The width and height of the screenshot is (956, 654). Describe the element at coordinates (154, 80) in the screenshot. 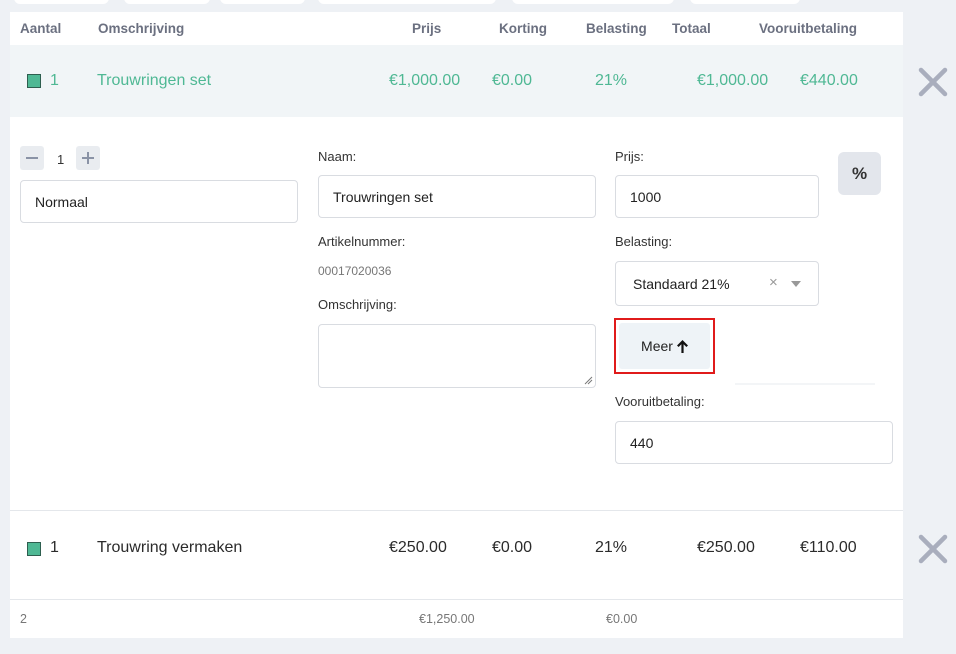

I see `row-description: Trouwringen set` at that location.